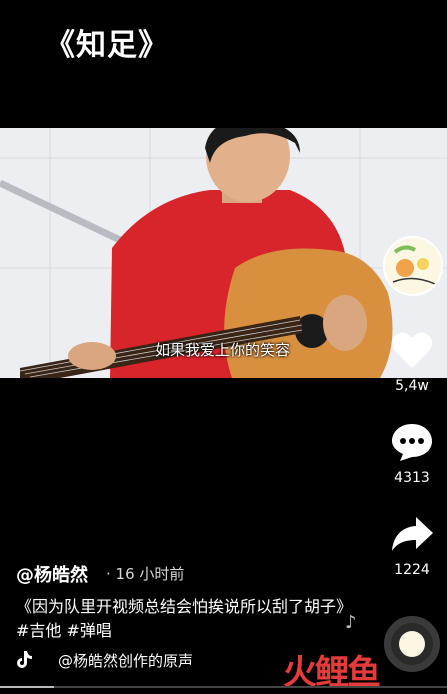  I want to click on share-arrow-icon, so click(412, 534).